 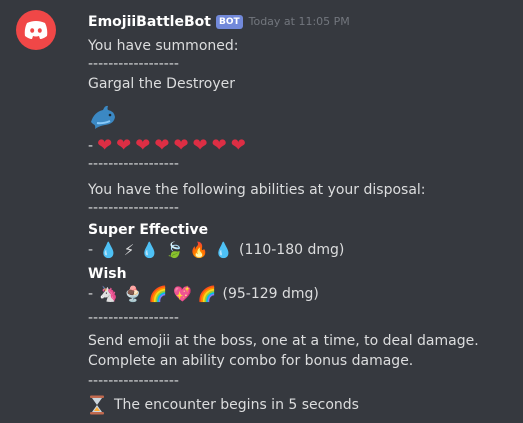 I want to click on damage-range: (110-180 dmg), so click(x=292, y=250).